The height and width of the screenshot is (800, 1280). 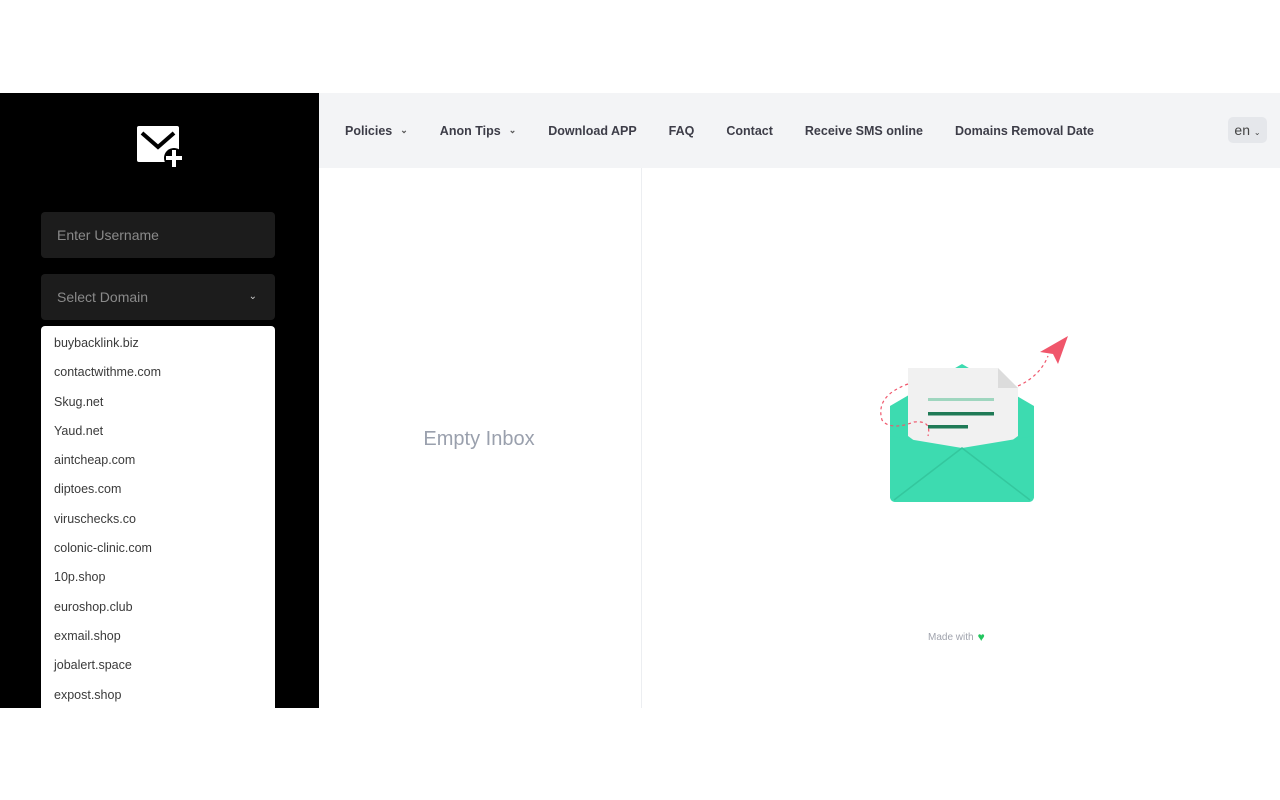 What do you see at coordinates (970, 423) in the screenshot?
I see `envelope-illustration-icon` at bounding box center [970, 423].